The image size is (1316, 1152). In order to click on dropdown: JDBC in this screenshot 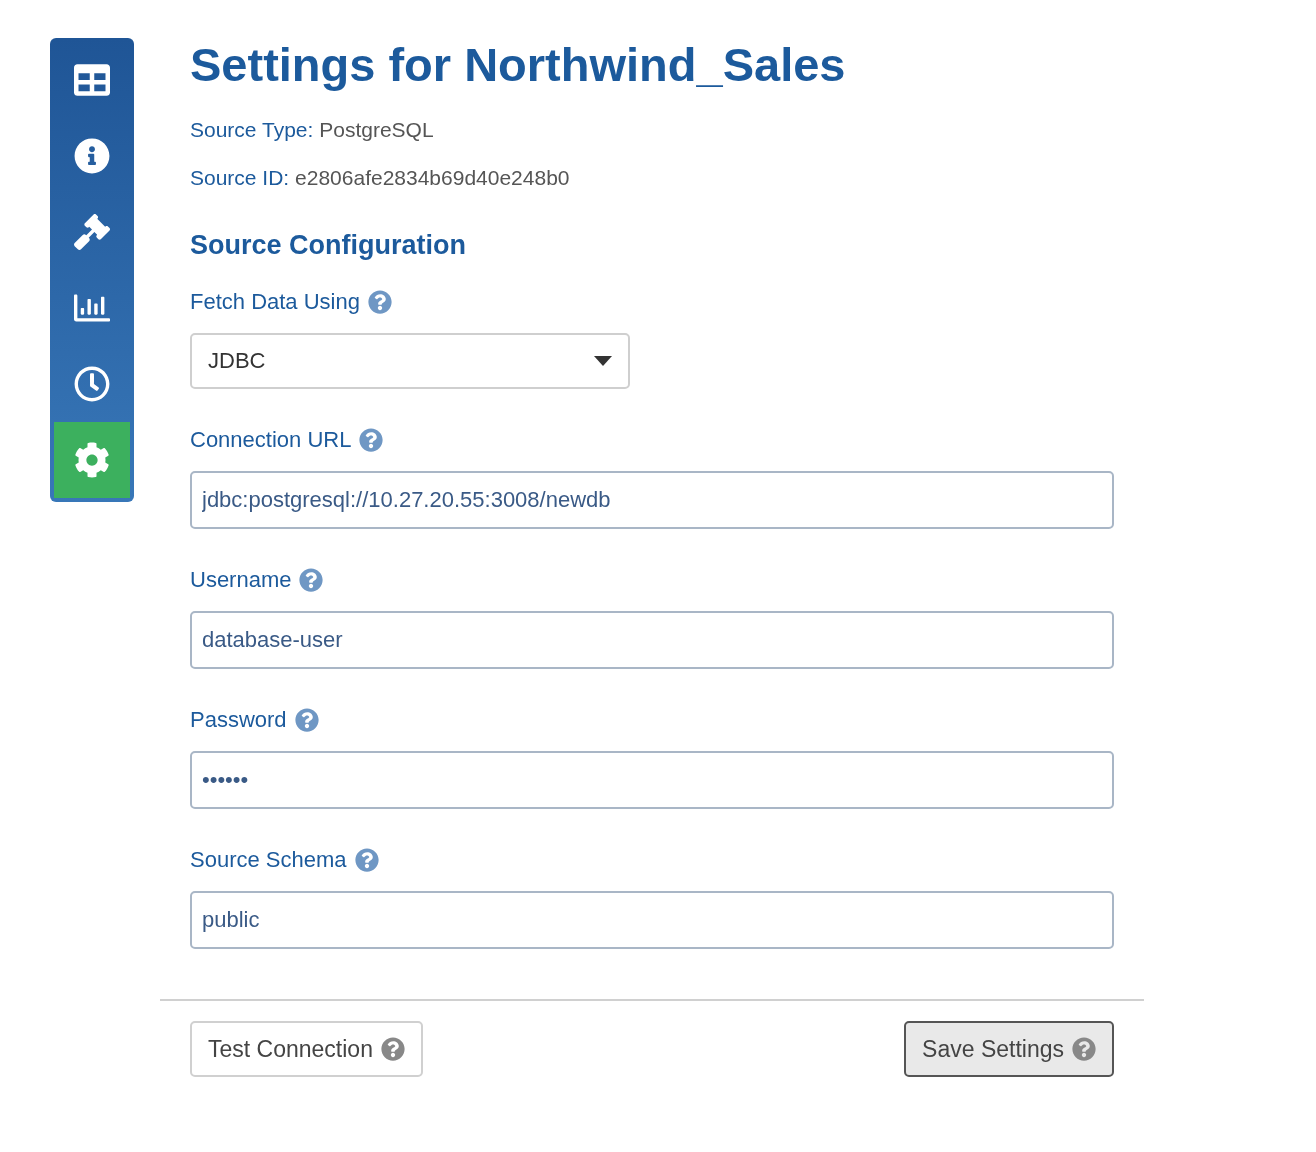, I will do `click(410, 361)`.